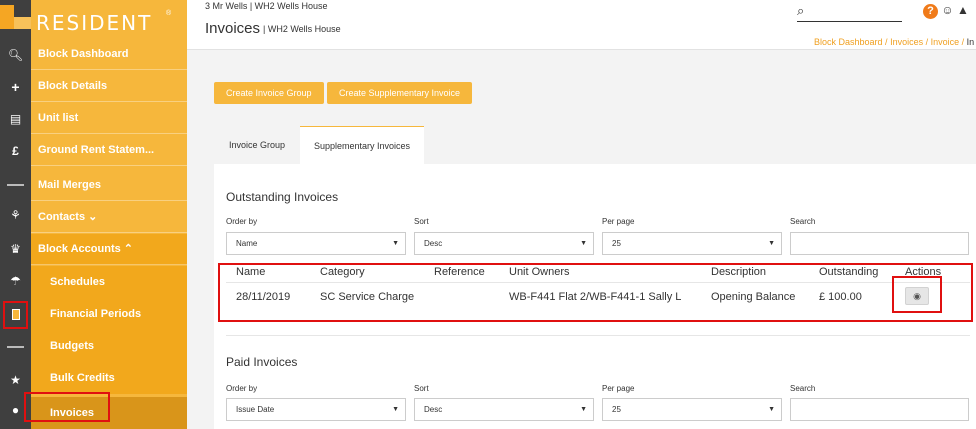  I want to click on smiley-icon: ☺, so click(947, 10).